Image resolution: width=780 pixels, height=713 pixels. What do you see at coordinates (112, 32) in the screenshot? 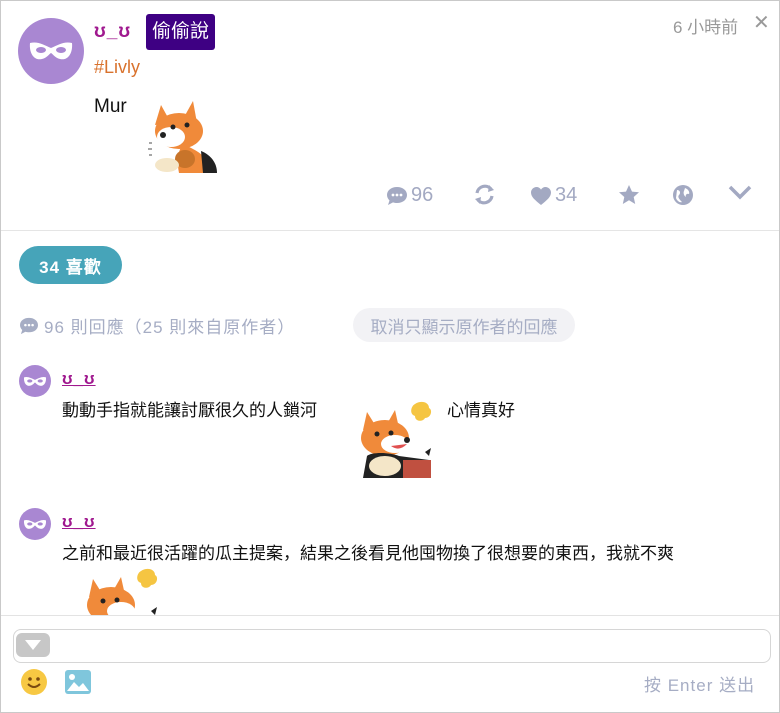
I see `post-author-name: ʊ_ʊ` at bounding box center [112, 32].